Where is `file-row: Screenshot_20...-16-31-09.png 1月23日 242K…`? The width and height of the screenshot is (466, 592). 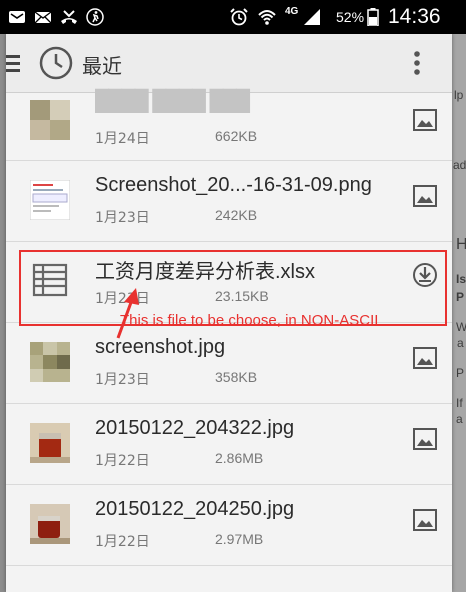
file-row: Screenshot_20...-16-31-09.png 1月23日 242K… is located at coordinates (229, 201).